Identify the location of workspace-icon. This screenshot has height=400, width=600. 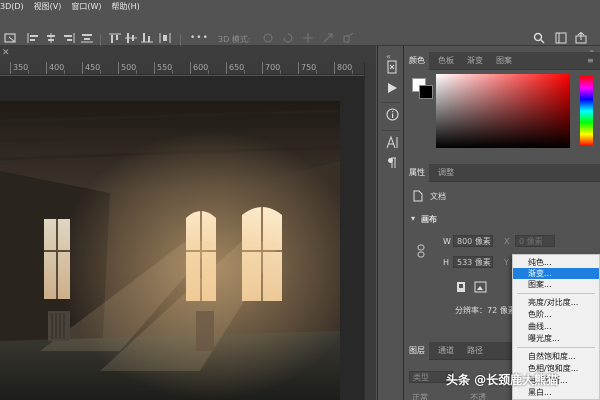
(561, 38).